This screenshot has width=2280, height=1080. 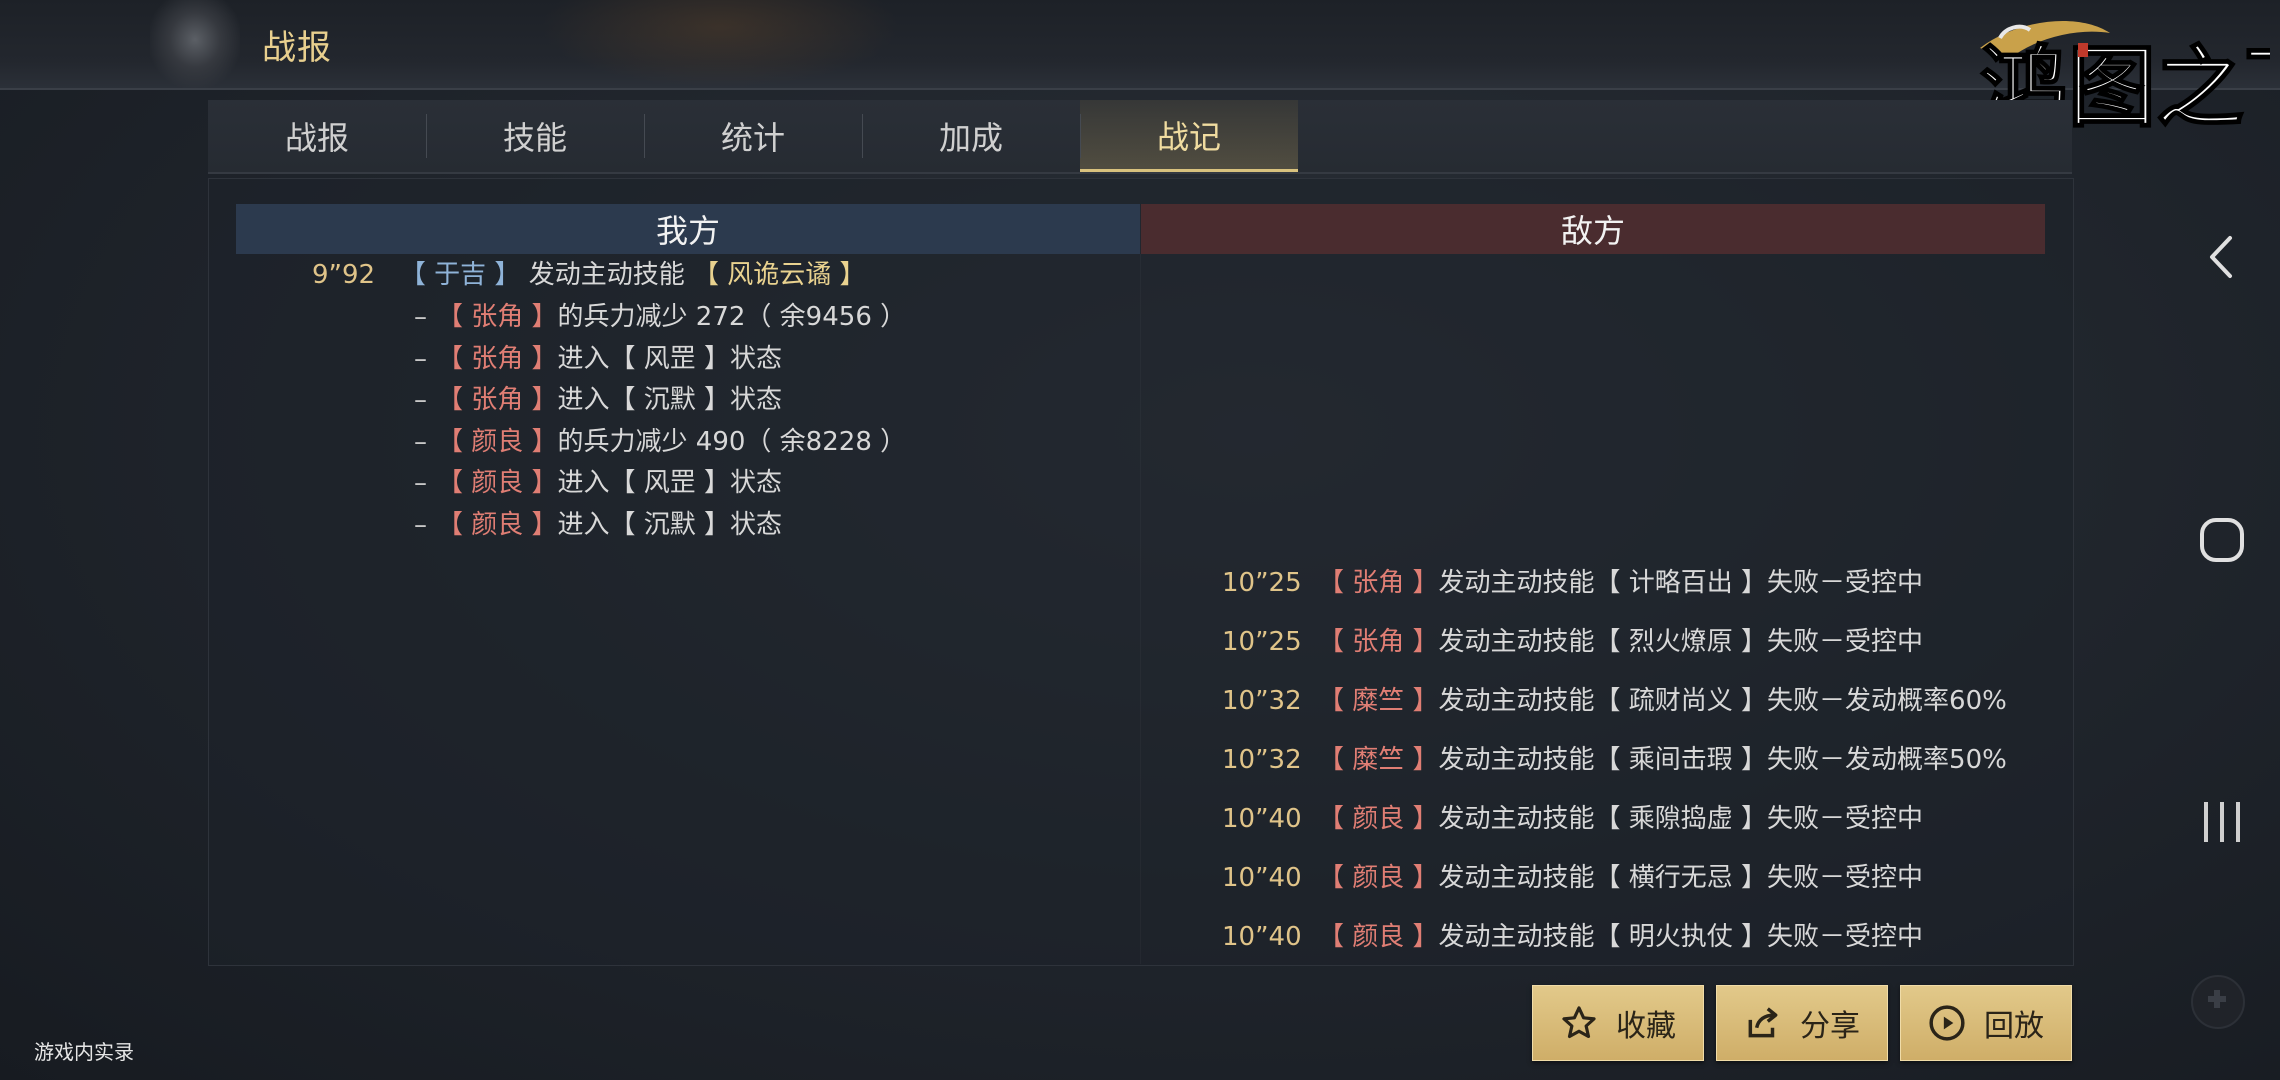 I want to click on star-icon, so click(x=1579, y=1022).